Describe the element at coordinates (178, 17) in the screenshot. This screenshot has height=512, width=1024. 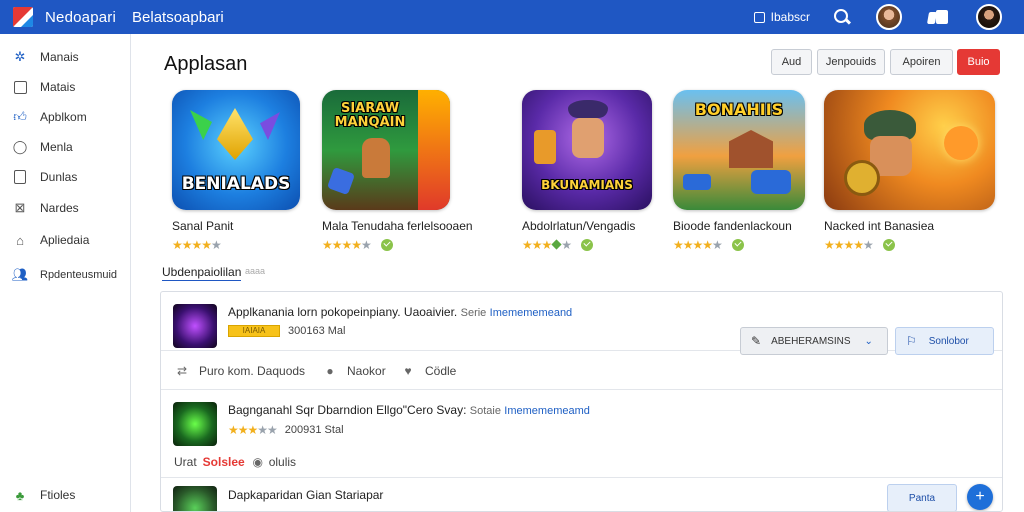
I see `brand-subtitle: Belatsoapbari` at that location.